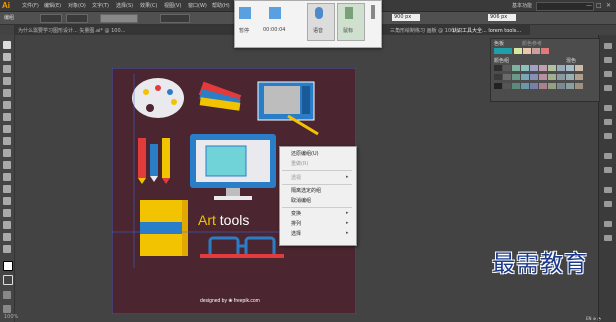  I want to click on zoom-tool-icon, so click(7, 249).